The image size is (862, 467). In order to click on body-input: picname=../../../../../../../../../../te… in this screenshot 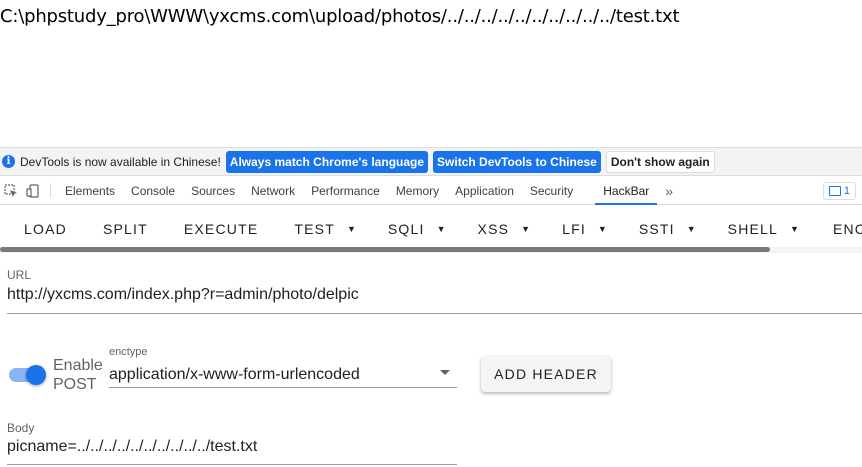, I will do `click(132, 447)`.